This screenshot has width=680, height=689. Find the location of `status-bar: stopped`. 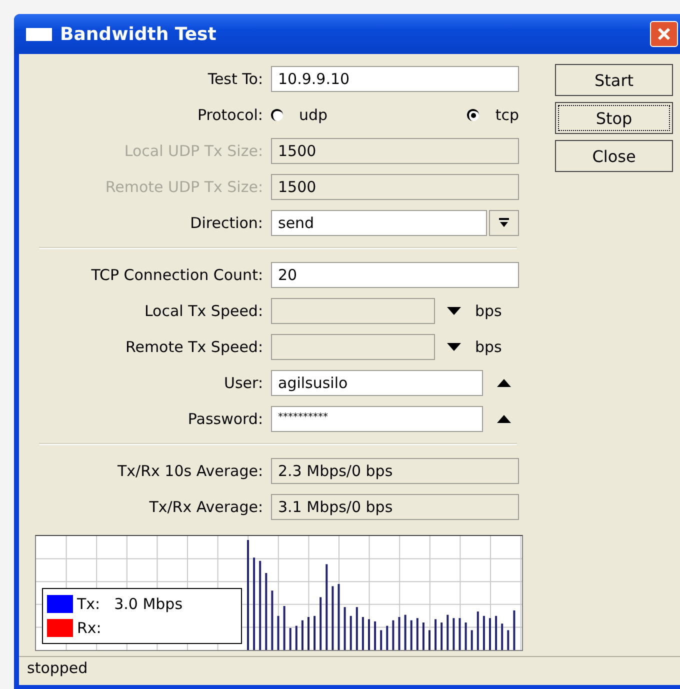

status-bar: stopped is located at coordinates (349, 670).